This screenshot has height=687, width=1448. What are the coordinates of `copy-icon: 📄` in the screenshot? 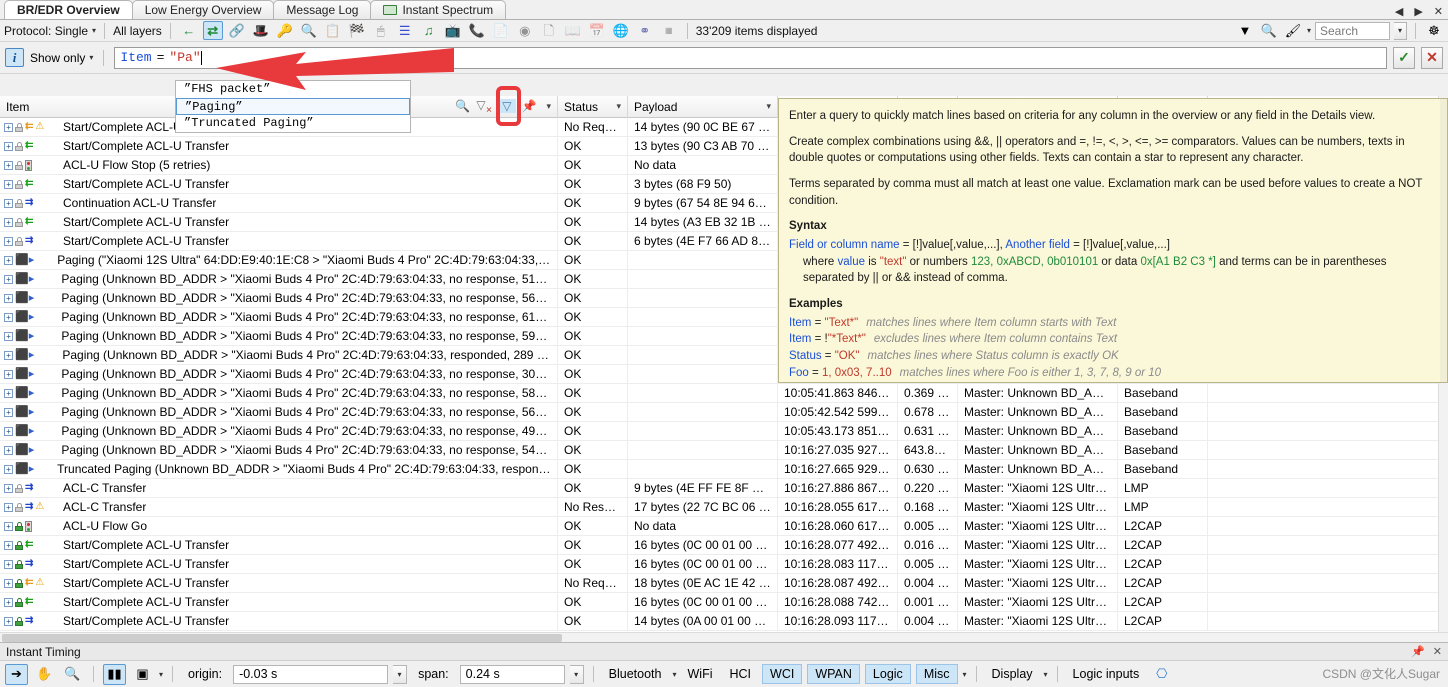 It's located at (501, 30).